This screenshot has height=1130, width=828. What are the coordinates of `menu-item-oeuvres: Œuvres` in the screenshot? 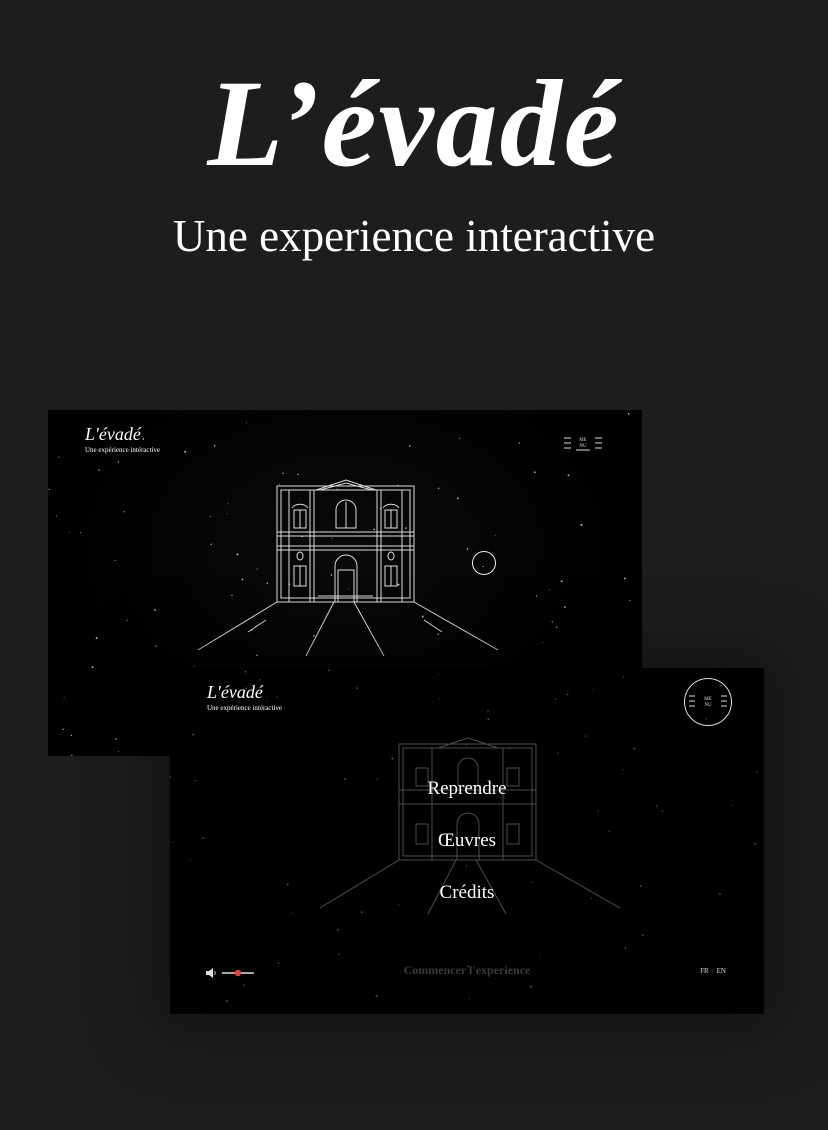 It's located at (467, 841).